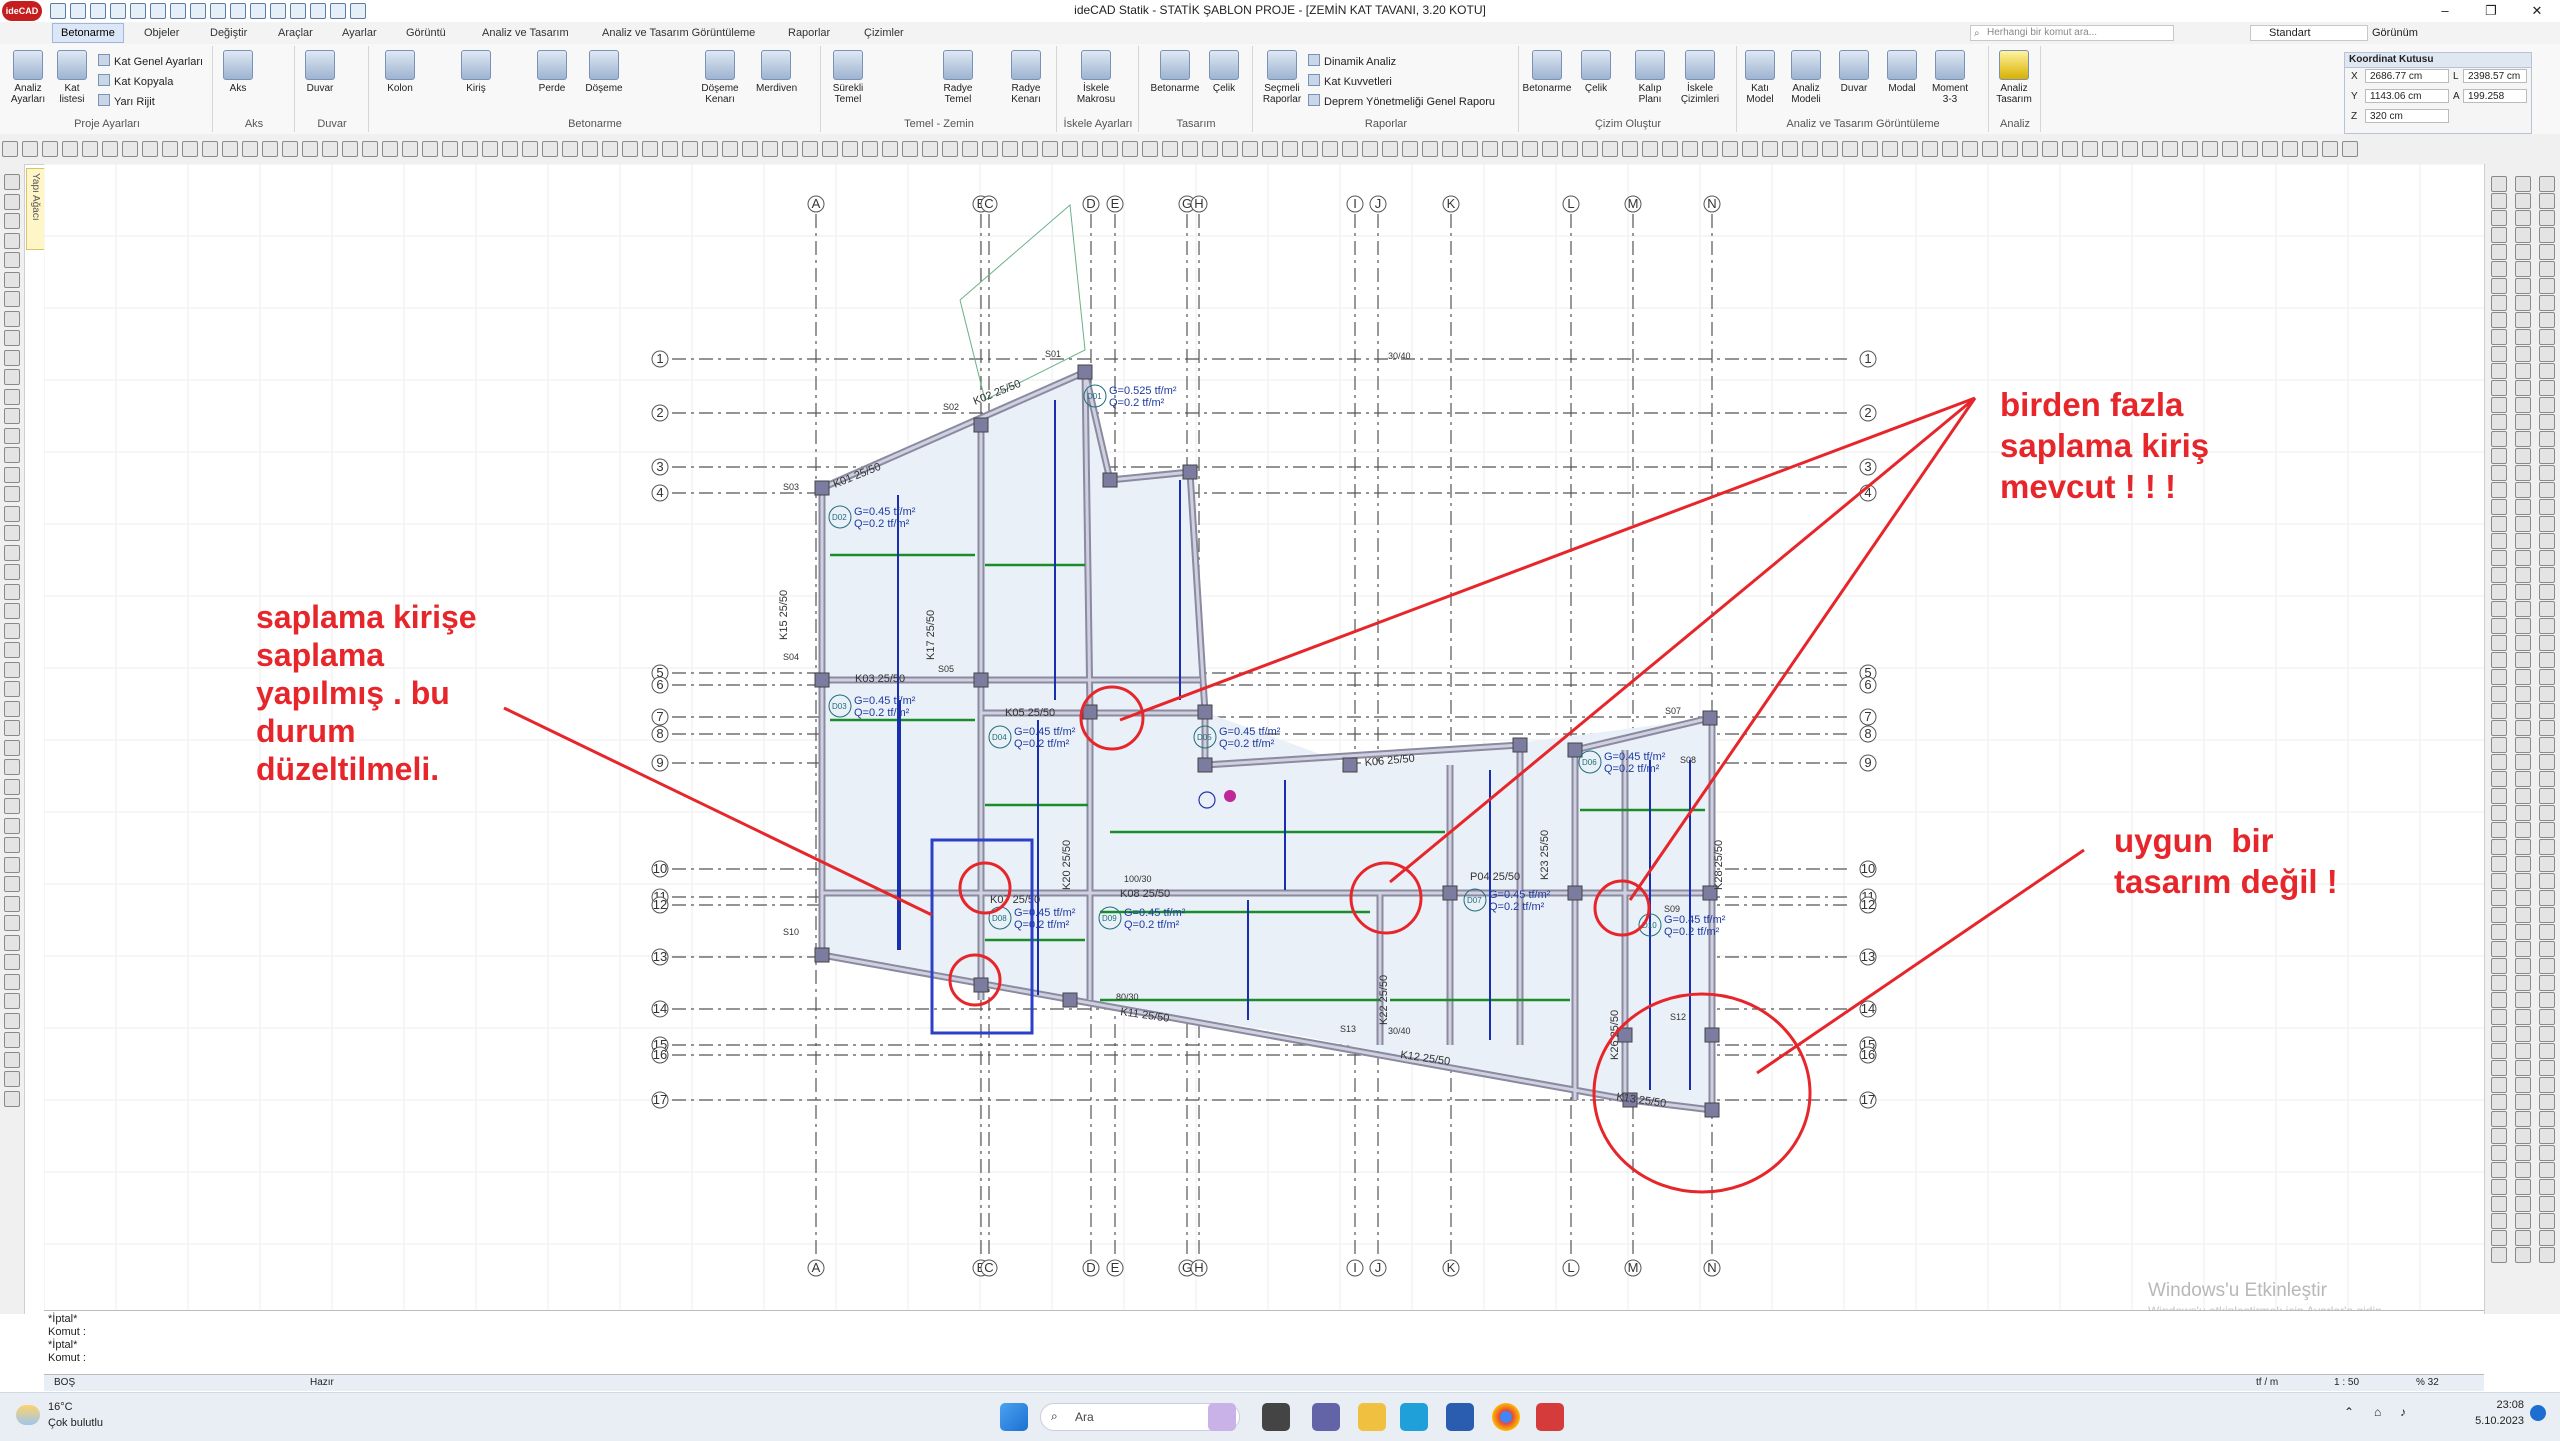 The height and width of the screenshot is (1441, 2560). What do you see at coordinates (228, 33) in the screenshot?
I see `tab-degistir: Değiştir` at bounding box center [228, 33].